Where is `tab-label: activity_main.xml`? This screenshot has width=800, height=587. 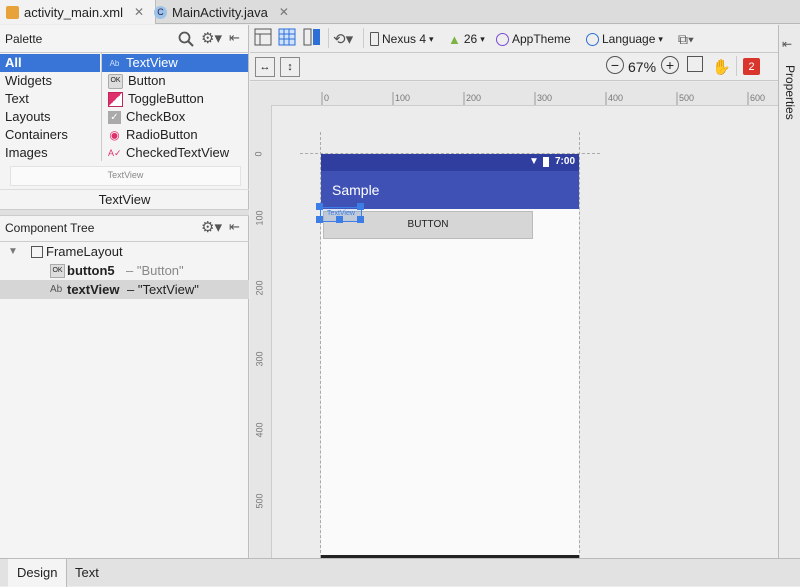 tab-label: activity_main.xml is located at coordinates (73, 12).